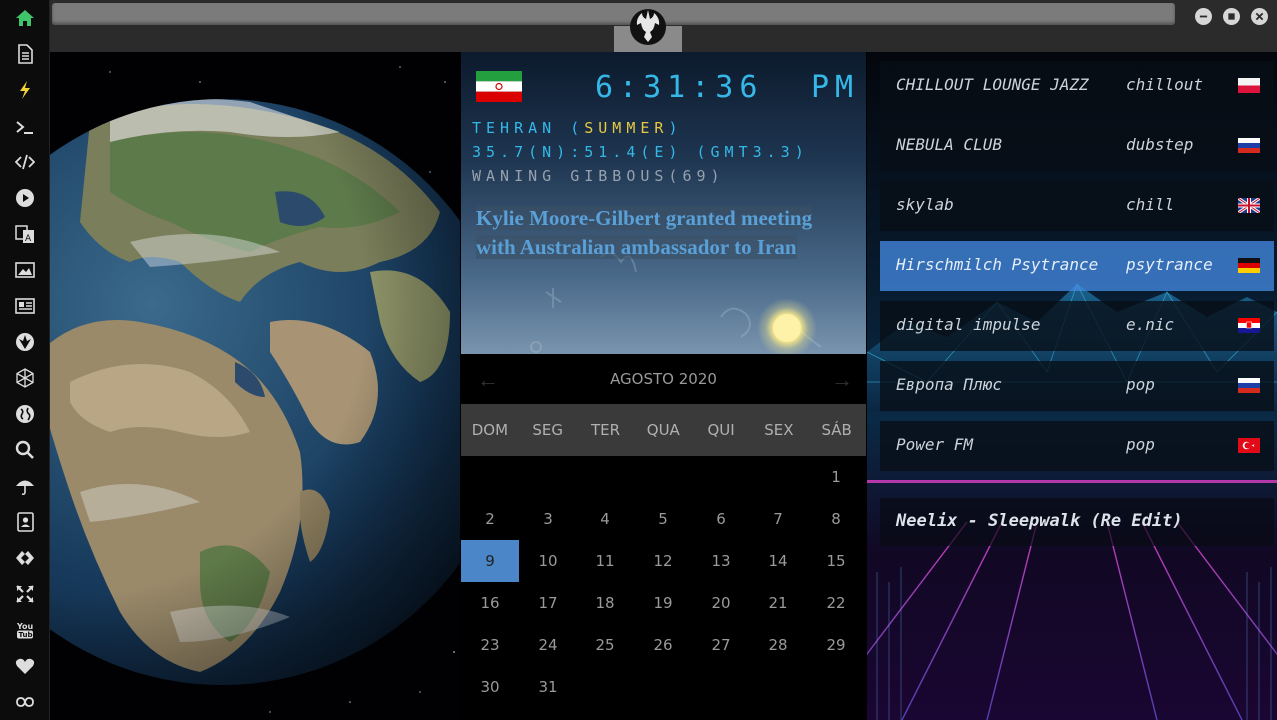 This screenshot has width=1277, height=720. Describe the element at coordinates (490, 519) in the screenshot. I see `calendar-day: 2` at that location.